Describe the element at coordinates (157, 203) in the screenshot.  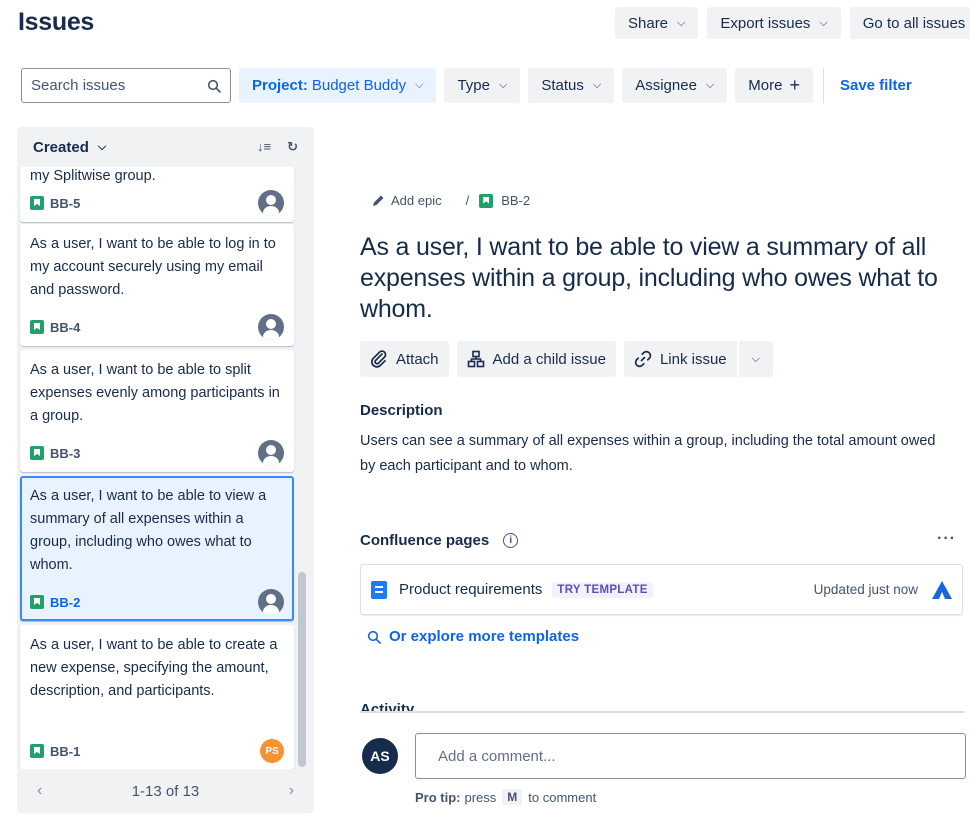
I see `issue-card-footer: BB-5` at that location.